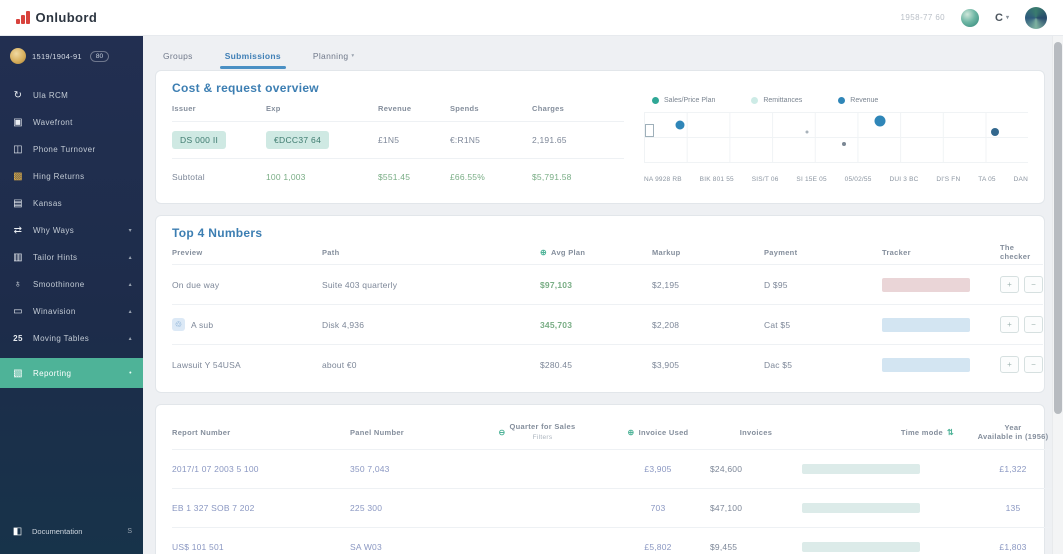 The height and width of the screenshot is (554, 1063). Describe the element at coordinates (59, 176) in the screenshot. I see `sidebar-item-label: Hing Returns` at that location.